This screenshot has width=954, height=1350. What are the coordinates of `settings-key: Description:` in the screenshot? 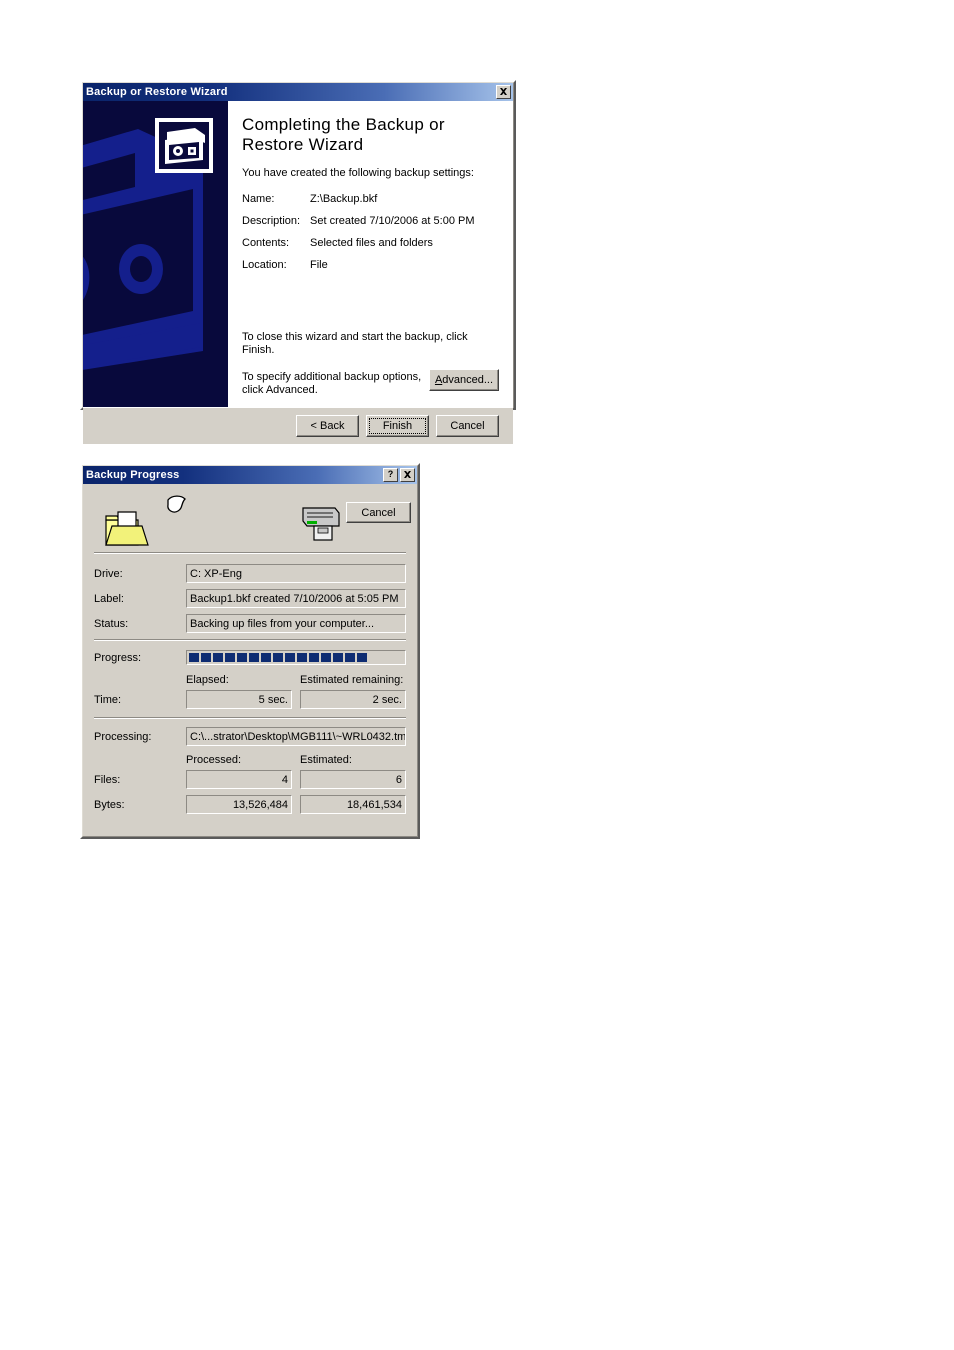 It's located at (271, 221).